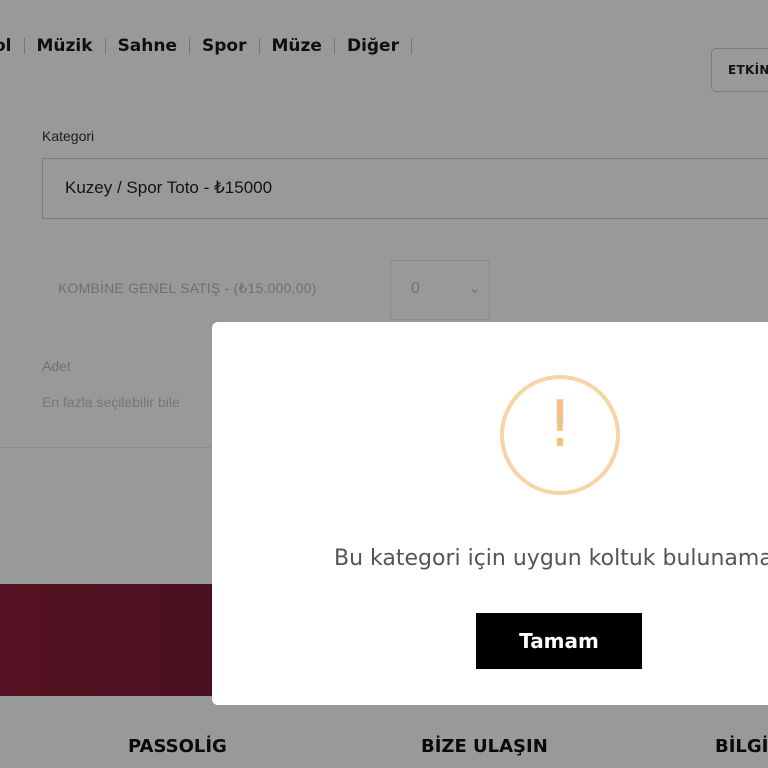 The height and width of the screenshot is (768, 768). Describe the element at coordinates (560, 425) in the screenshot. I see `exclamation-icon: !` at that location.